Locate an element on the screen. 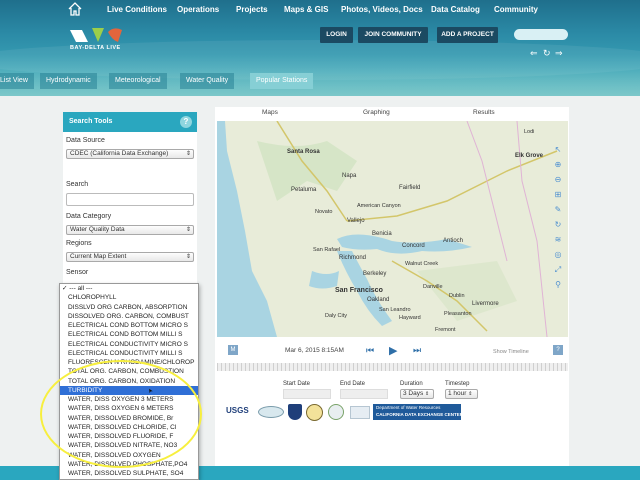  state-badge-logo is located at coordinates (295, 412).